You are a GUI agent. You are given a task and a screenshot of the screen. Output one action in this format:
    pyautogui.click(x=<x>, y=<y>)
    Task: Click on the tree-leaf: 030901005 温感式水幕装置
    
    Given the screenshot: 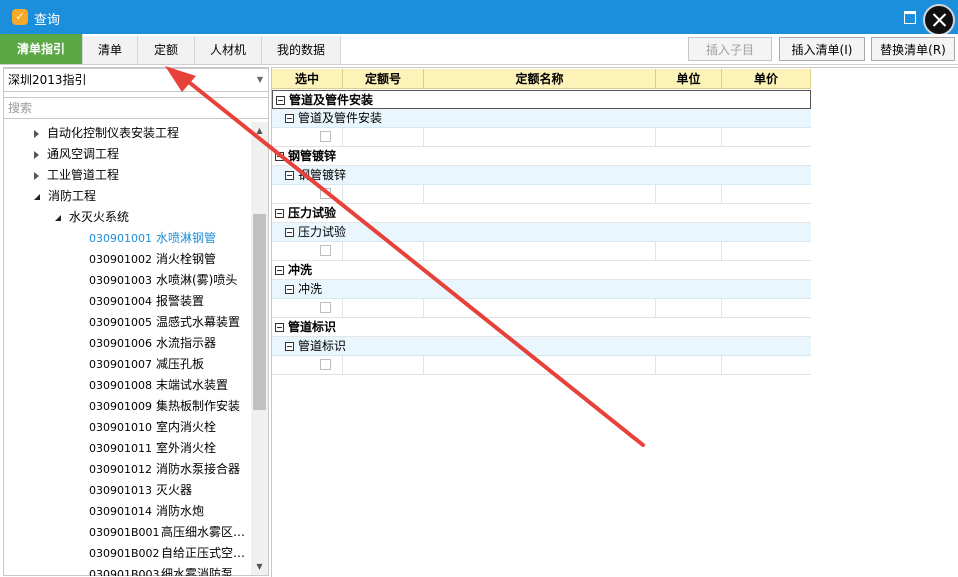 What is the action you would take?
    pyautogui.click(x=164, y=322)
    